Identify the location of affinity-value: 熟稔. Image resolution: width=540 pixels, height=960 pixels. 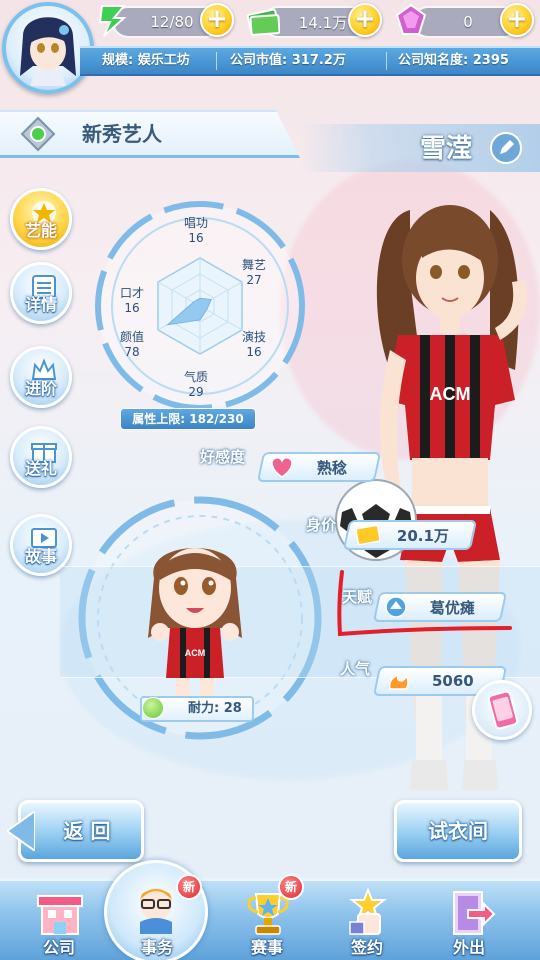
(331, 467).